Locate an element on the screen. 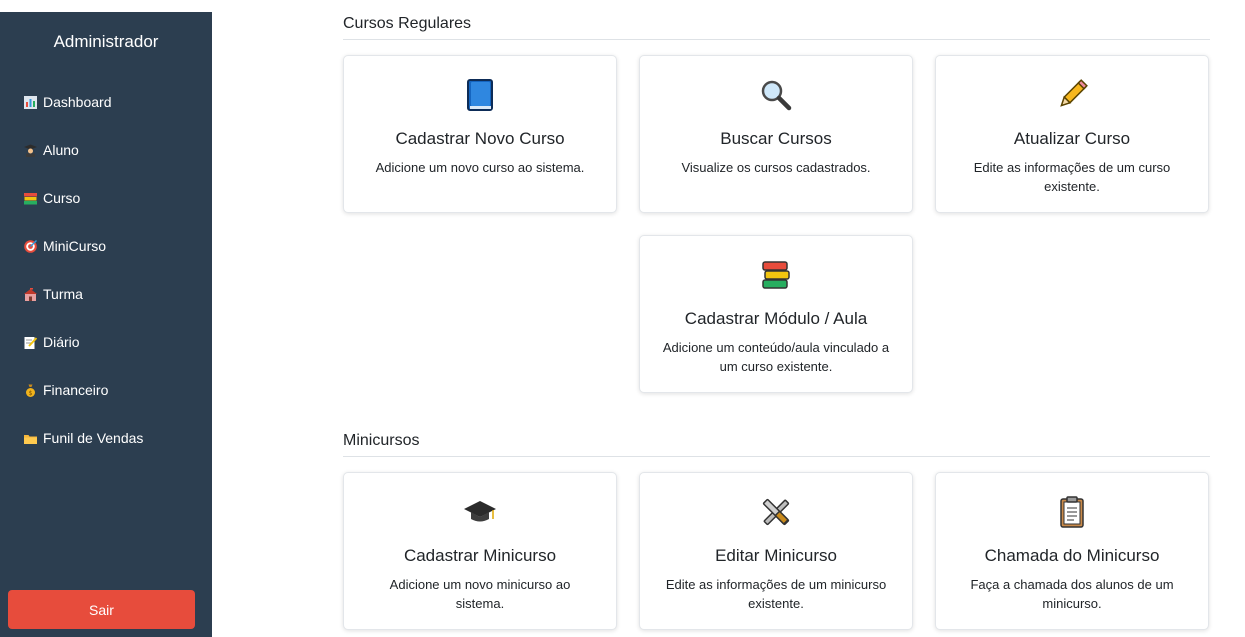 This screenshot has height=637, width=1245. magnifier-icon is located at coordinates (776, 95).